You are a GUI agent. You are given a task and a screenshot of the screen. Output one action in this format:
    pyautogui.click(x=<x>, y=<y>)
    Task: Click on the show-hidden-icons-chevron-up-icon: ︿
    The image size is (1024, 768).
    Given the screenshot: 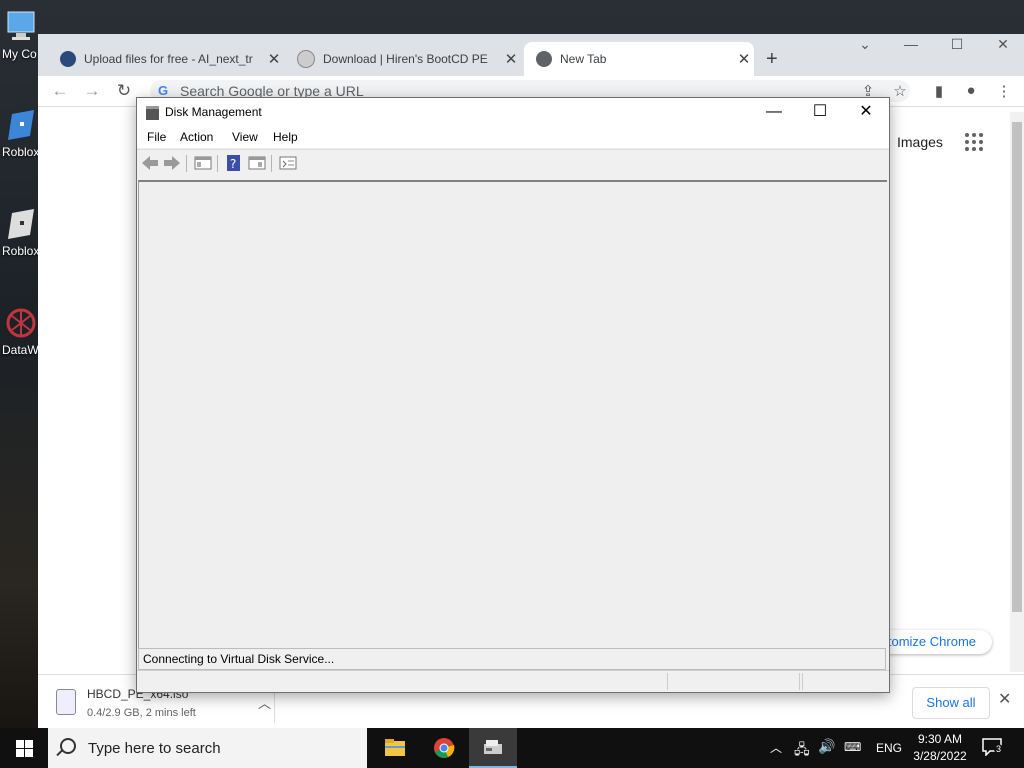 What is the action you would take?
    pyautogui.click(x=776, y=753)
    